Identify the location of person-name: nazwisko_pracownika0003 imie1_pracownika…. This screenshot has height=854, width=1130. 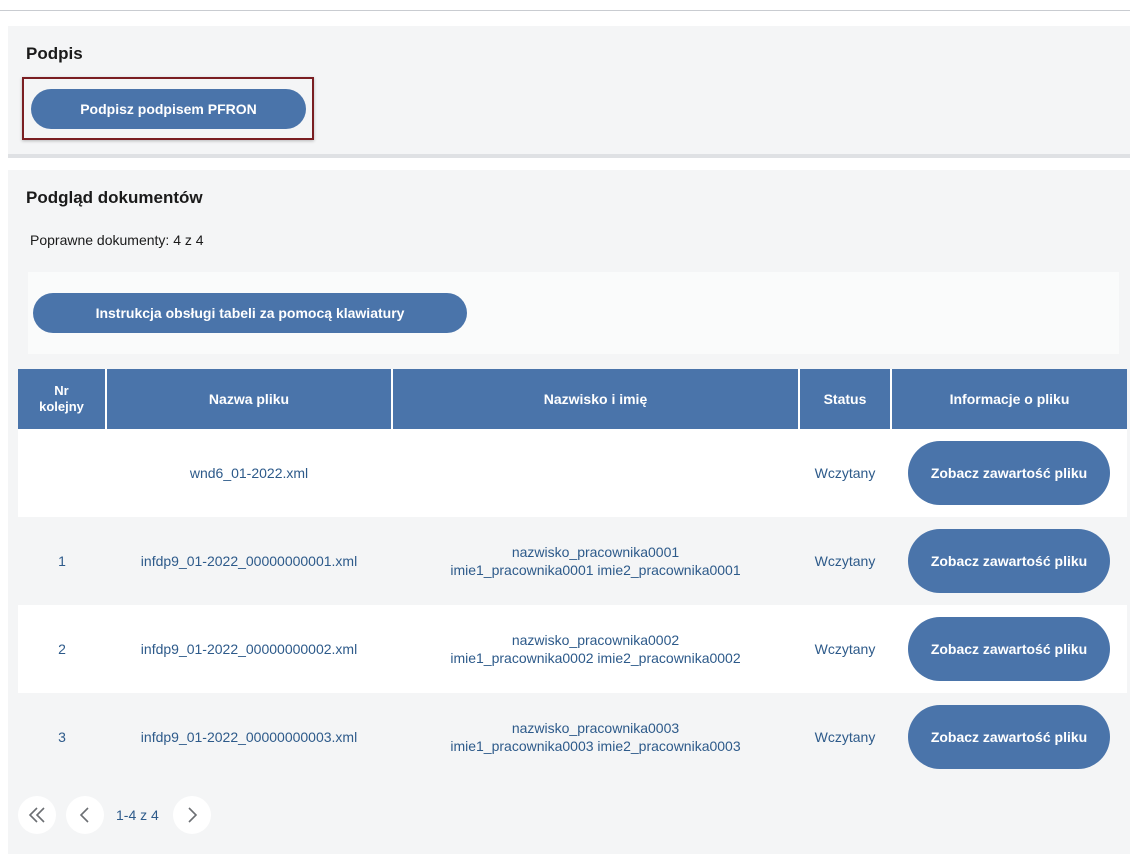
(595, 737).